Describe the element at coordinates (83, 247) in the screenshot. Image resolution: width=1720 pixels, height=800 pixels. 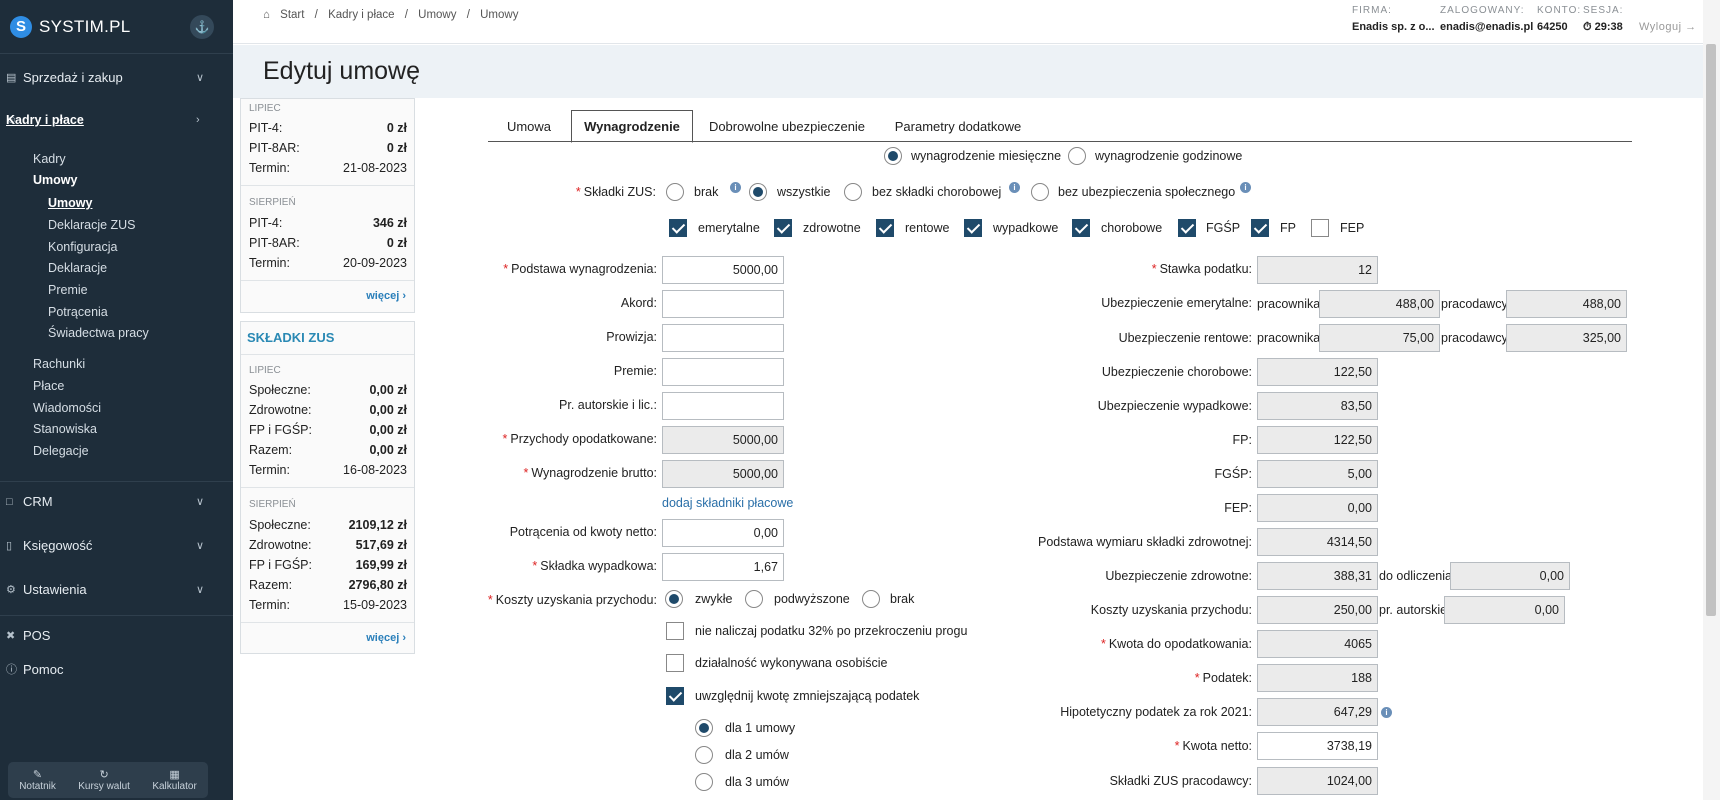
I see `sidebar-item-konfiguracja: Konfiguracja` at that location.